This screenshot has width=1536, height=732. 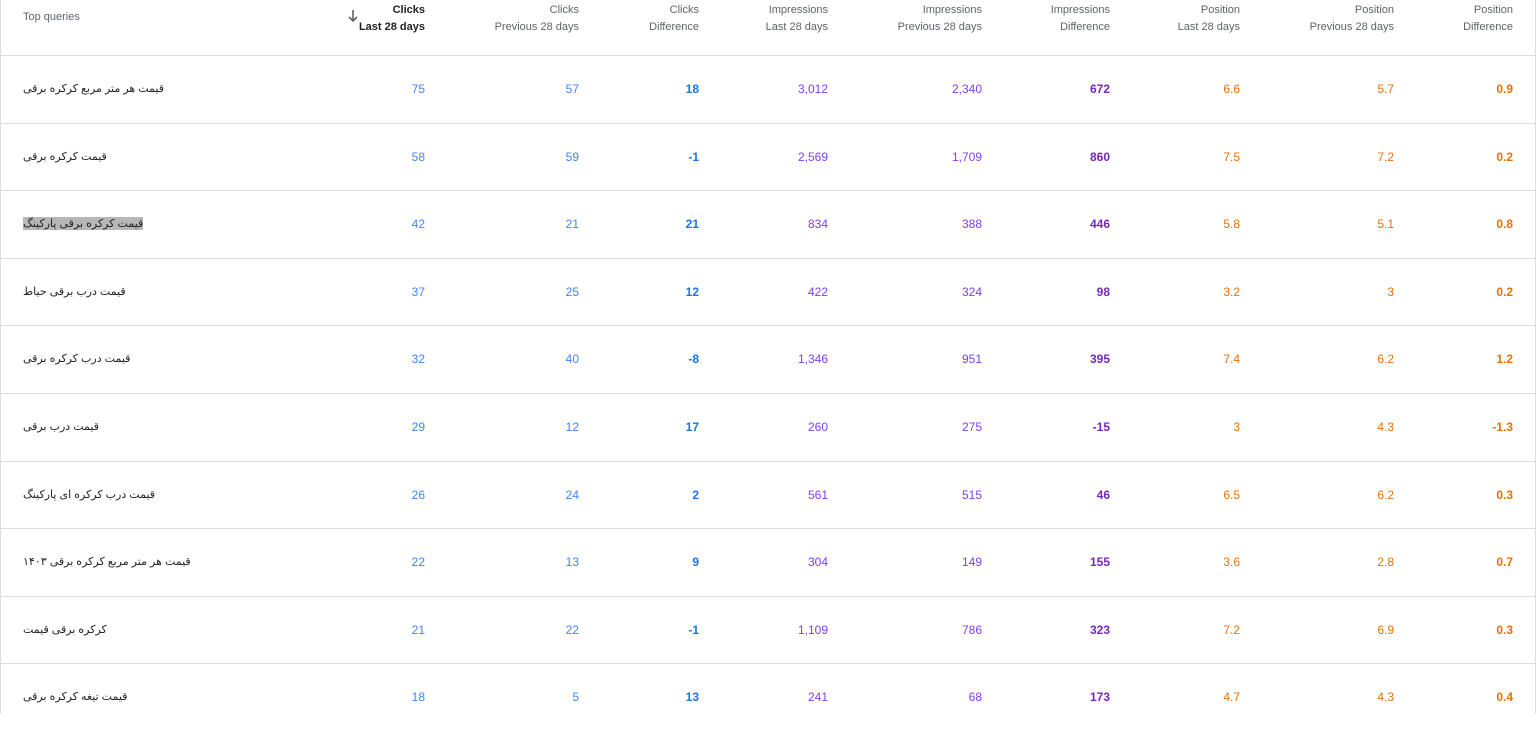 What do you see at coordinates (1236, 426) in the screenshot?
I see `position-last-value: 3` at bounding box center [1236, 426].